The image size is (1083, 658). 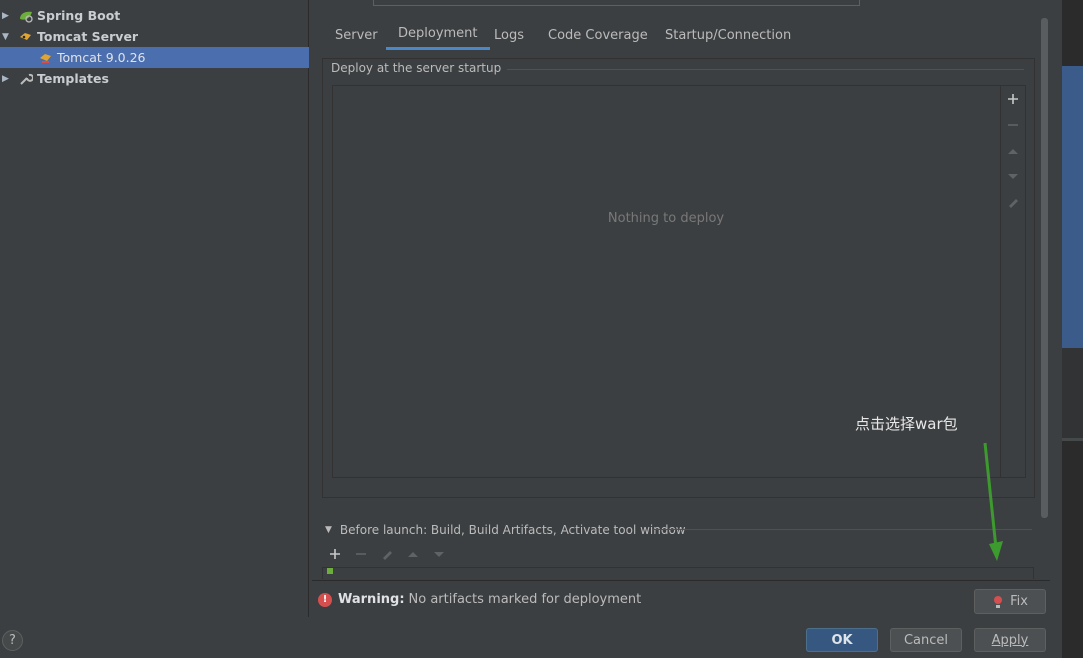 I want to click on tomcat-config-icon, so click(x=46, y=58).